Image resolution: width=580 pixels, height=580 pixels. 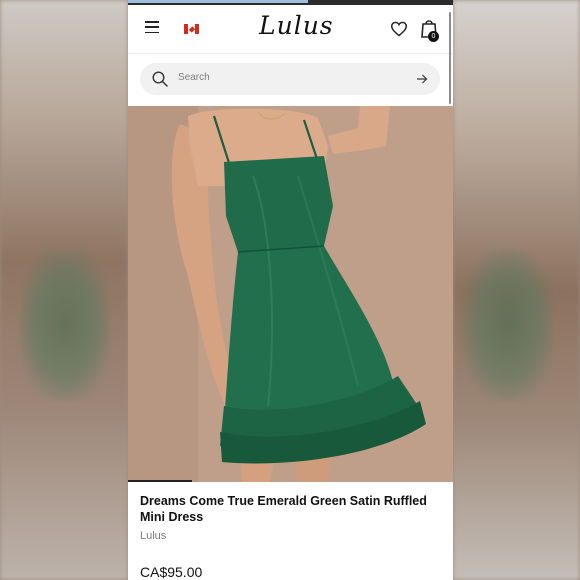 I want to click on canada-flag-icon, so click(x=191, y=29).